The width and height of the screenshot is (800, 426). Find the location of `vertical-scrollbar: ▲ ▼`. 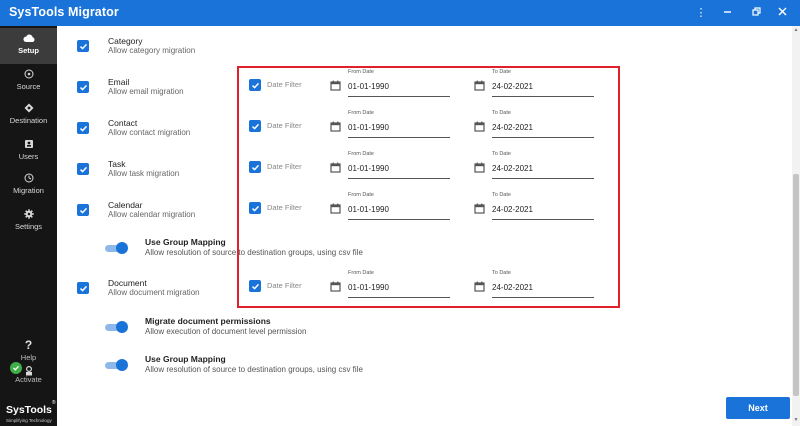

vertical-scrollbar: ▲ ▼ is located at coordinates (796, 226).